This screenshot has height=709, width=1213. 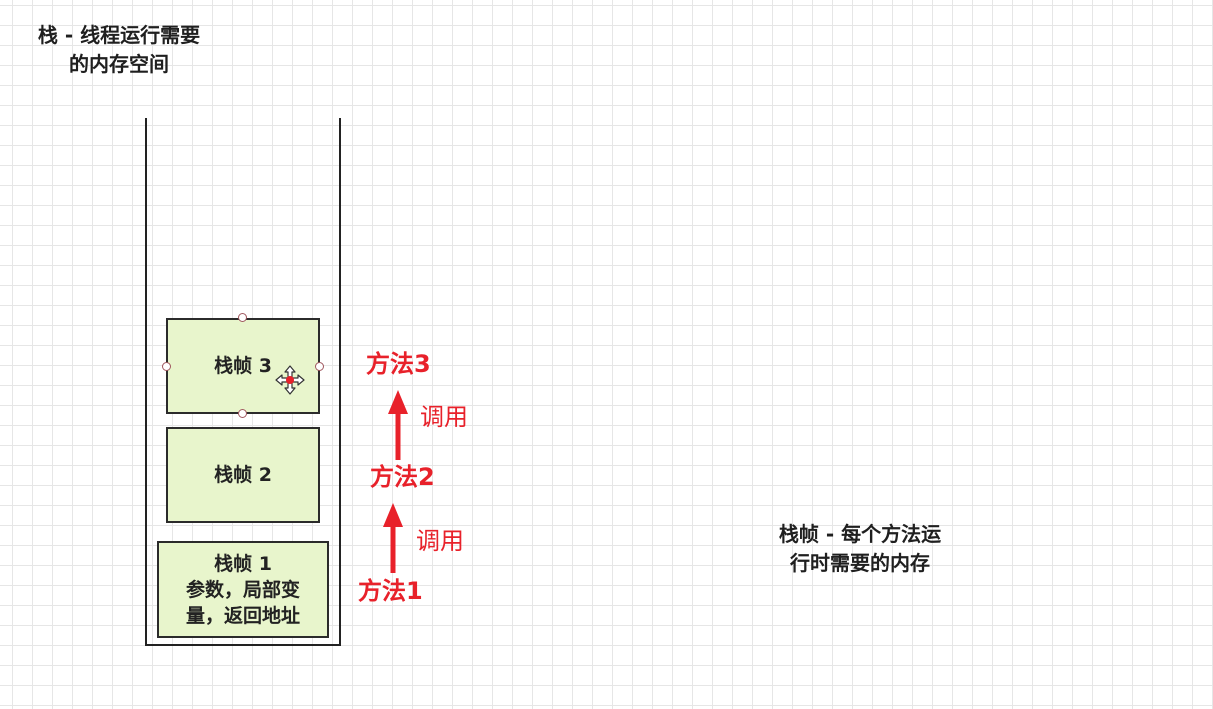 I want to click on stack-frame-1-details-line-2: 量，返回地址, so click(x=242, y=615).